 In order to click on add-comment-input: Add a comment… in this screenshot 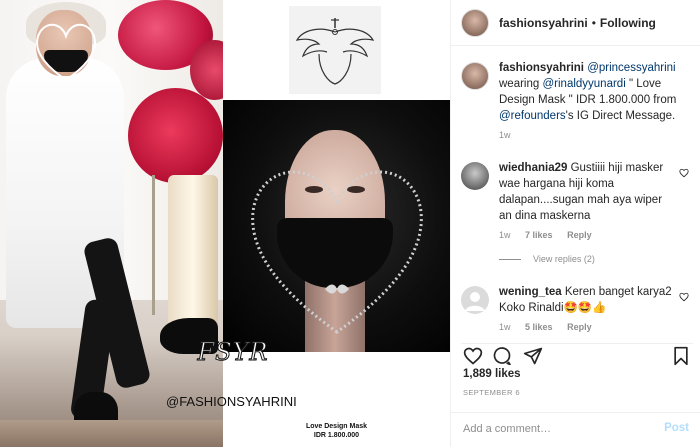, I will do `click(507, 429)`.